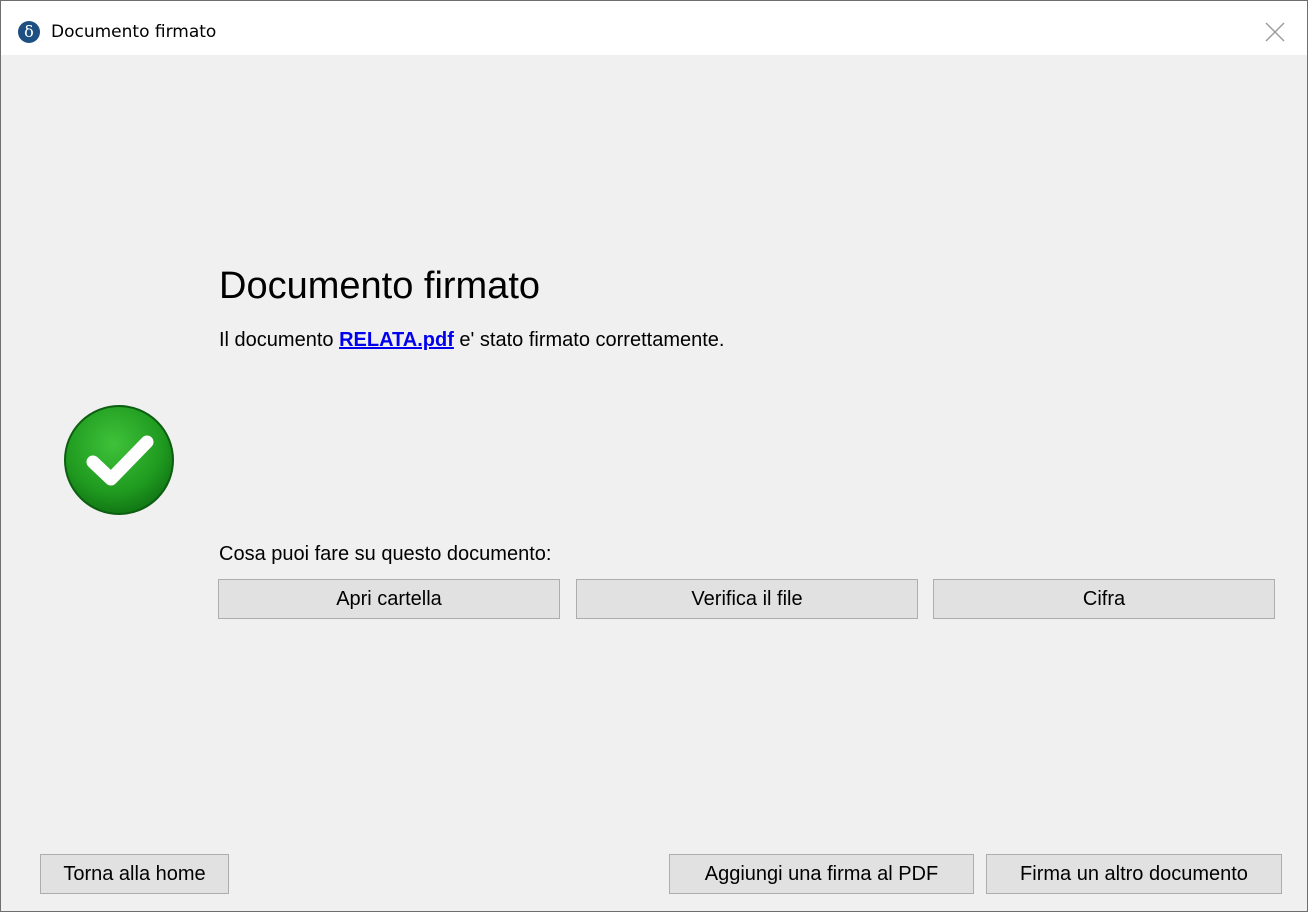 The width and height of the screenshot is (1308, 912). I want to click on app-logo-icon: δ, so click(29, 32).